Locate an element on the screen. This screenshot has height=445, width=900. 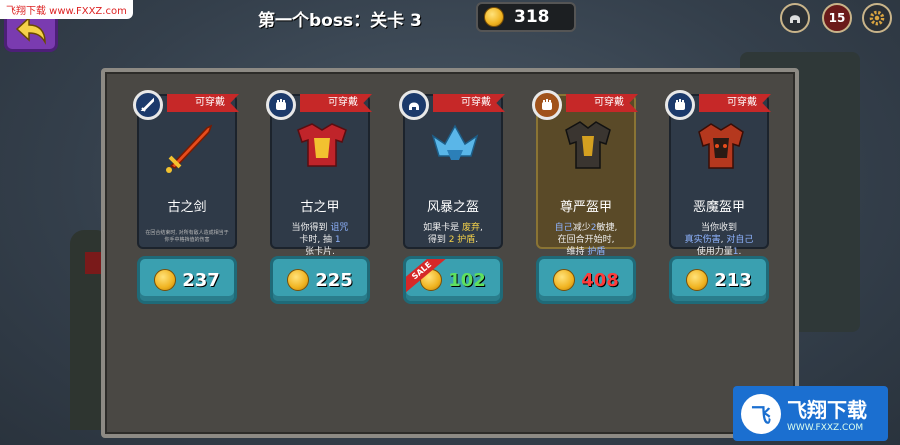
buy-button-ancient-armor: 225 is located at coordinates (320, 280).